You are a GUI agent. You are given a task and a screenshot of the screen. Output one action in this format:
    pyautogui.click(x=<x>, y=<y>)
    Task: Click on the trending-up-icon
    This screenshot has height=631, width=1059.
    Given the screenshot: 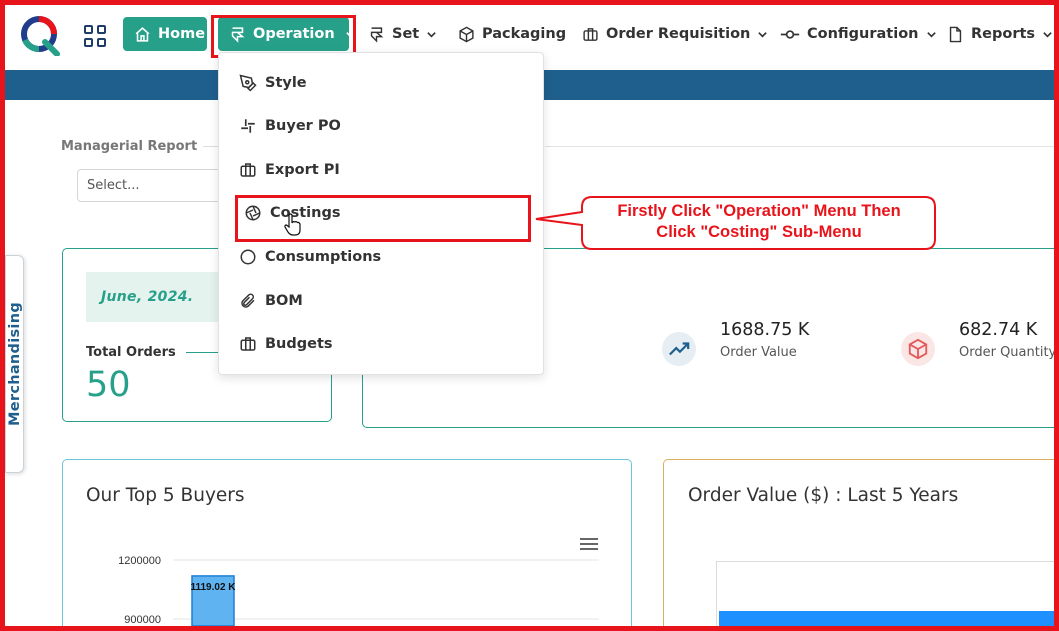 What is the action you would take?
    pyautogui.click(x=679, y=349)
    